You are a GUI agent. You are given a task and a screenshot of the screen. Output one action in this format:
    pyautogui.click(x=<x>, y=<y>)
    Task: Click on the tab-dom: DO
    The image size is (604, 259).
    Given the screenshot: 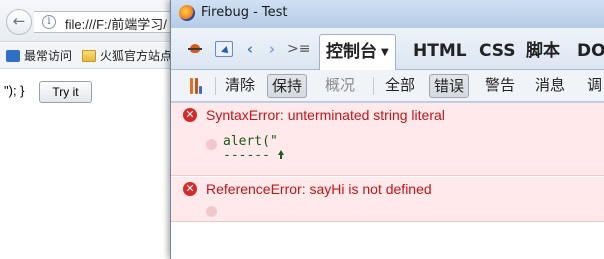 What is the action you would take?
    pyautogui.click(x=587, y=51)
    